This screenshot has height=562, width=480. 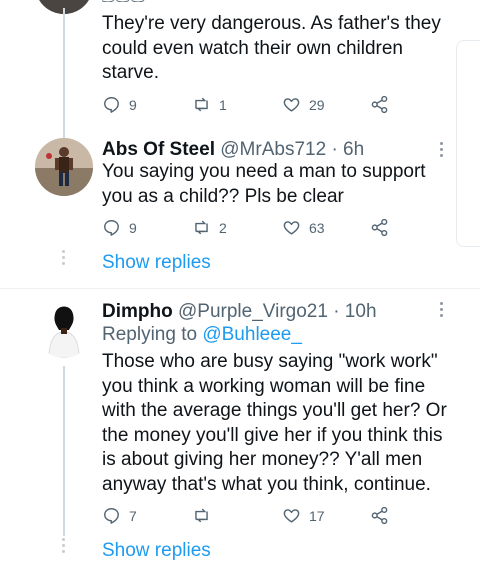 What do you see at coordinates (152, 334) in the screenshot?
I see `replying-to-label: Replying to` at bounding box center [152, 334].